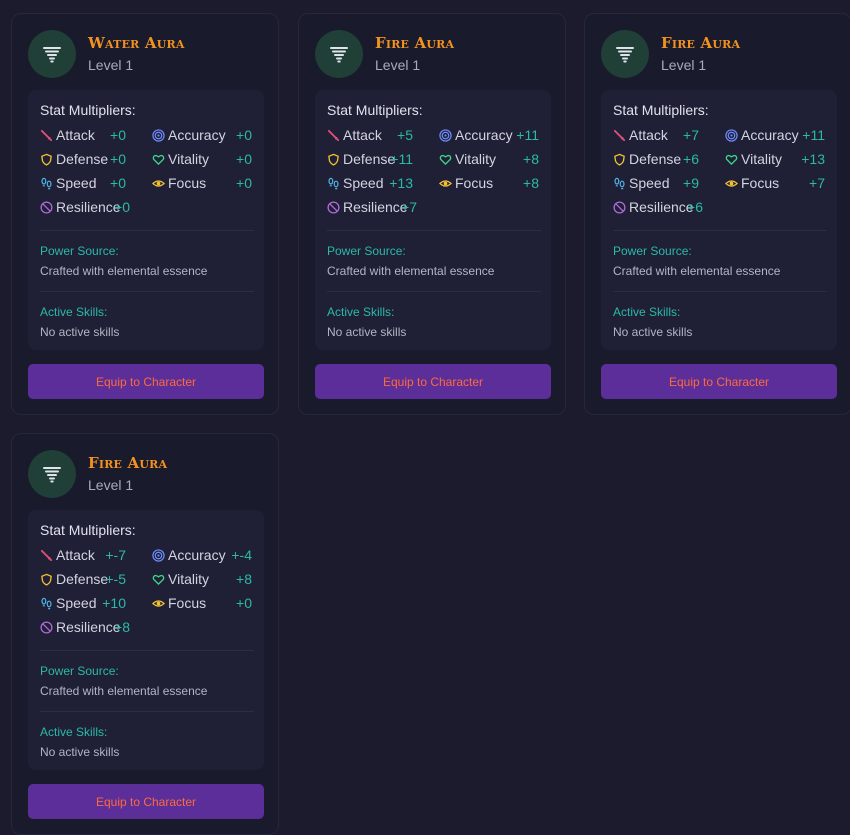  I want to click on stat-speed: Speed +13, so click(370, 184).